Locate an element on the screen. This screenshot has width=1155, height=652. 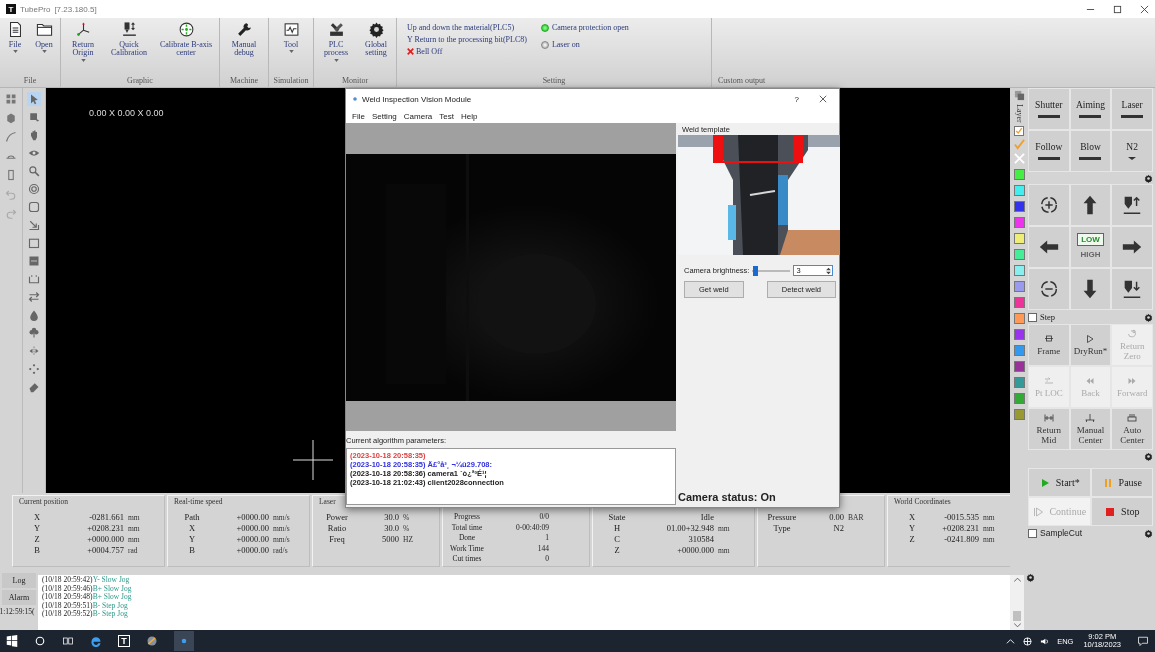
notification-icon is located at coordinates (1143, 641).